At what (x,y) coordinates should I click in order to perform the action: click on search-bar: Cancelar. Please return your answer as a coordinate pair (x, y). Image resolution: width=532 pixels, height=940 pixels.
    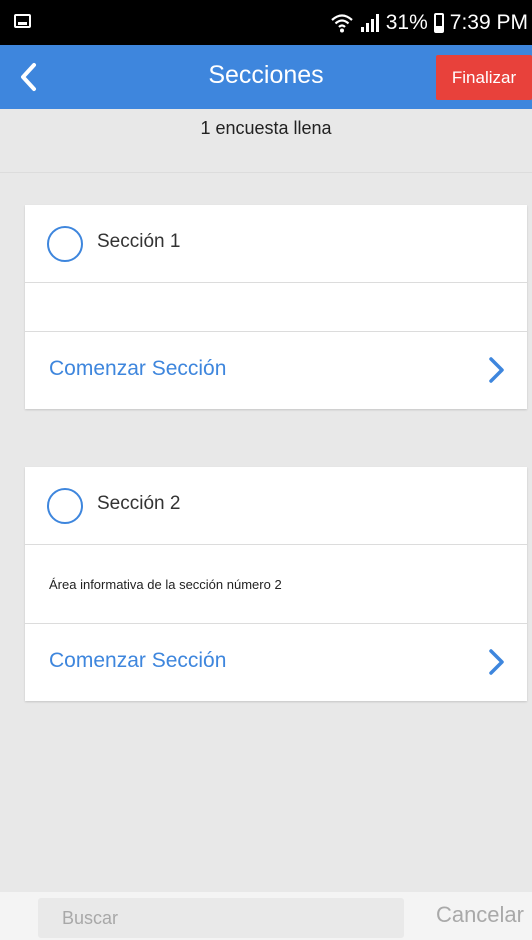
    Looking at the image, I should click on (266, 916).